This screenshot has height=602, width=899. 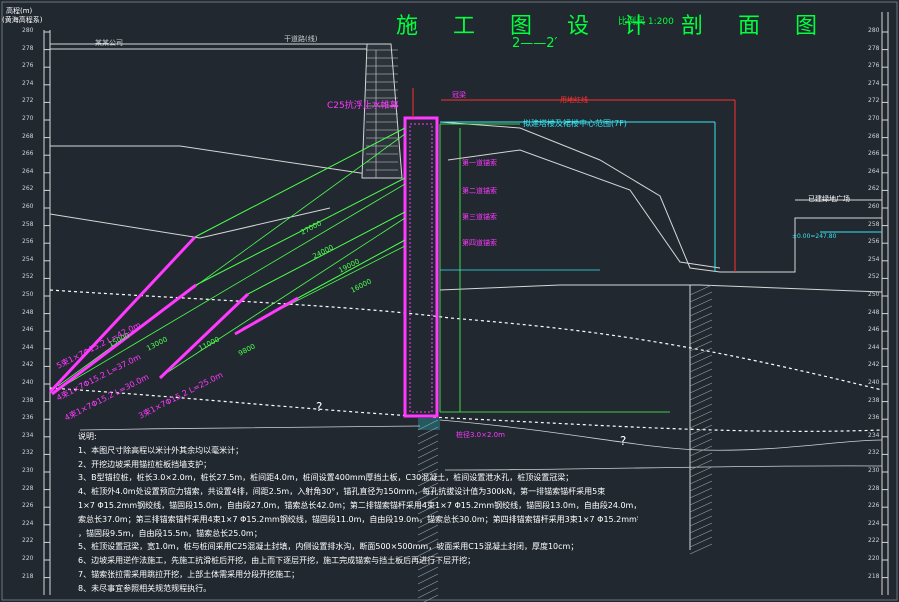 What do you see at coordinates (28, 506) in the screenshot?
I see `left-axis-tick-label: 226` at bounding box center [28, 506].